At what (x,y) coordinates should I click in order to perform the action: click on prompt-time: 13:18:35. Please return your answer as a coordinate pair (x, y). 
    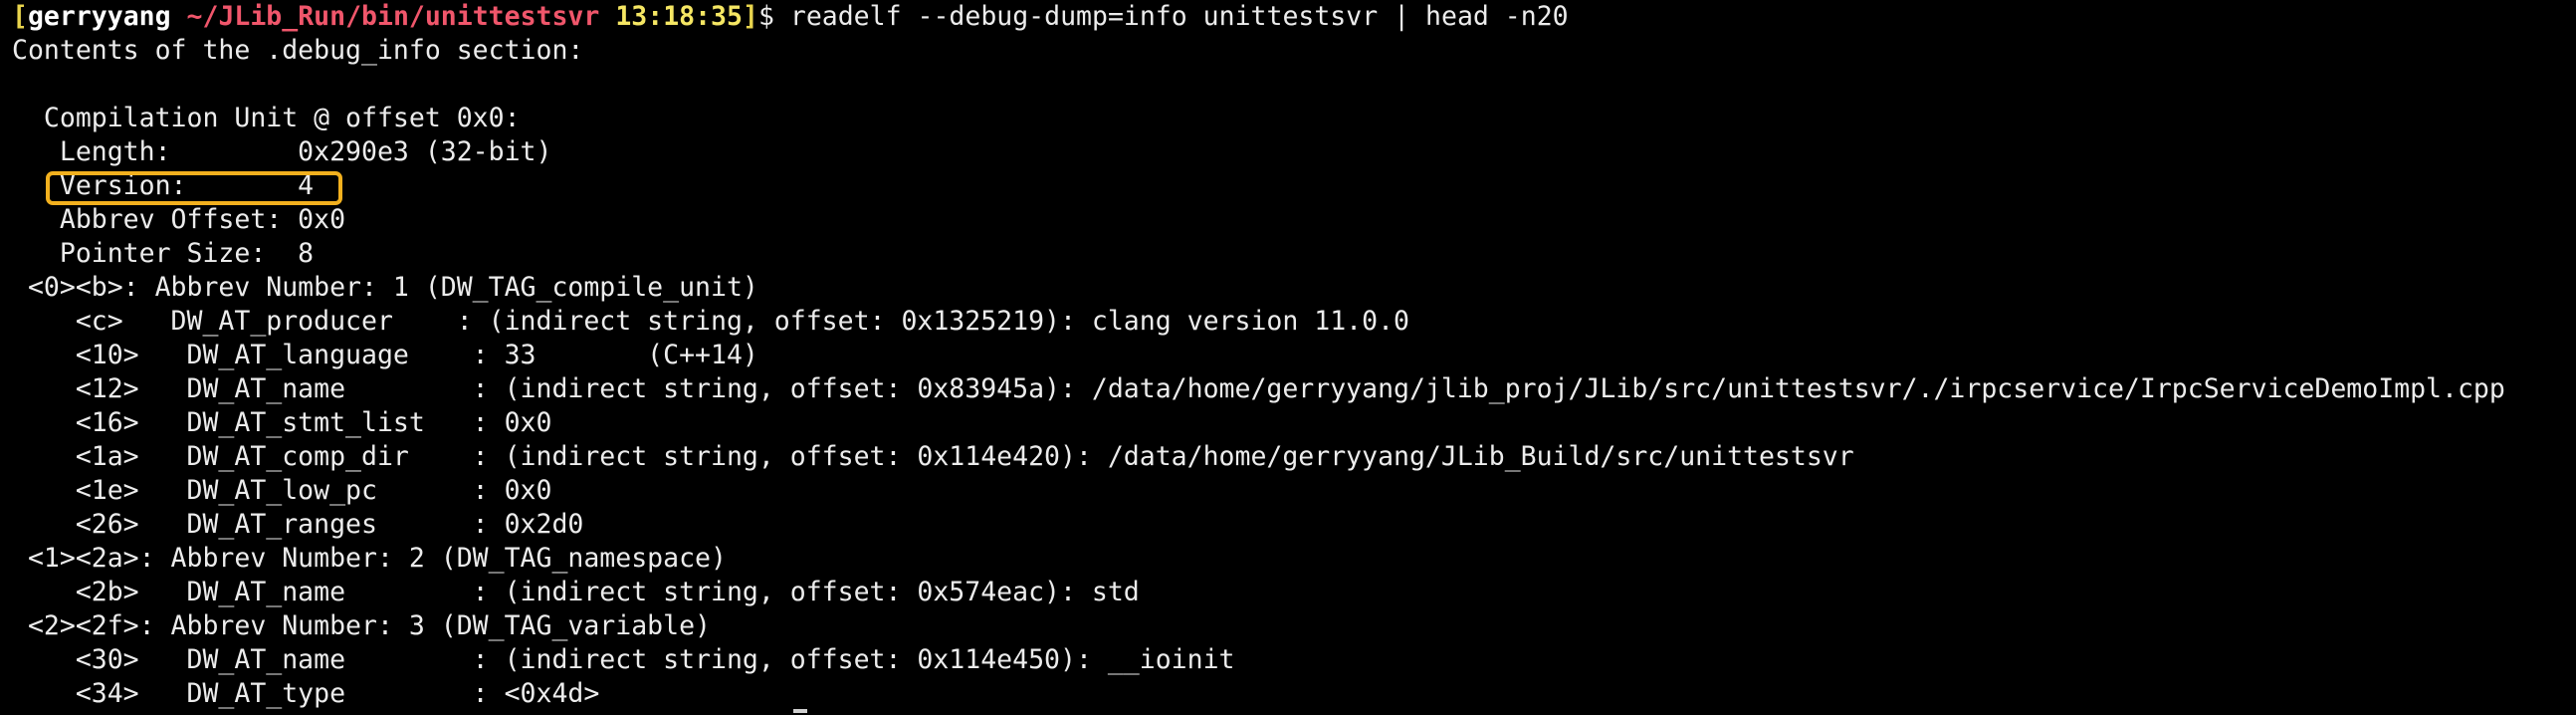
    Looking at the image, I should click on (679, 16).